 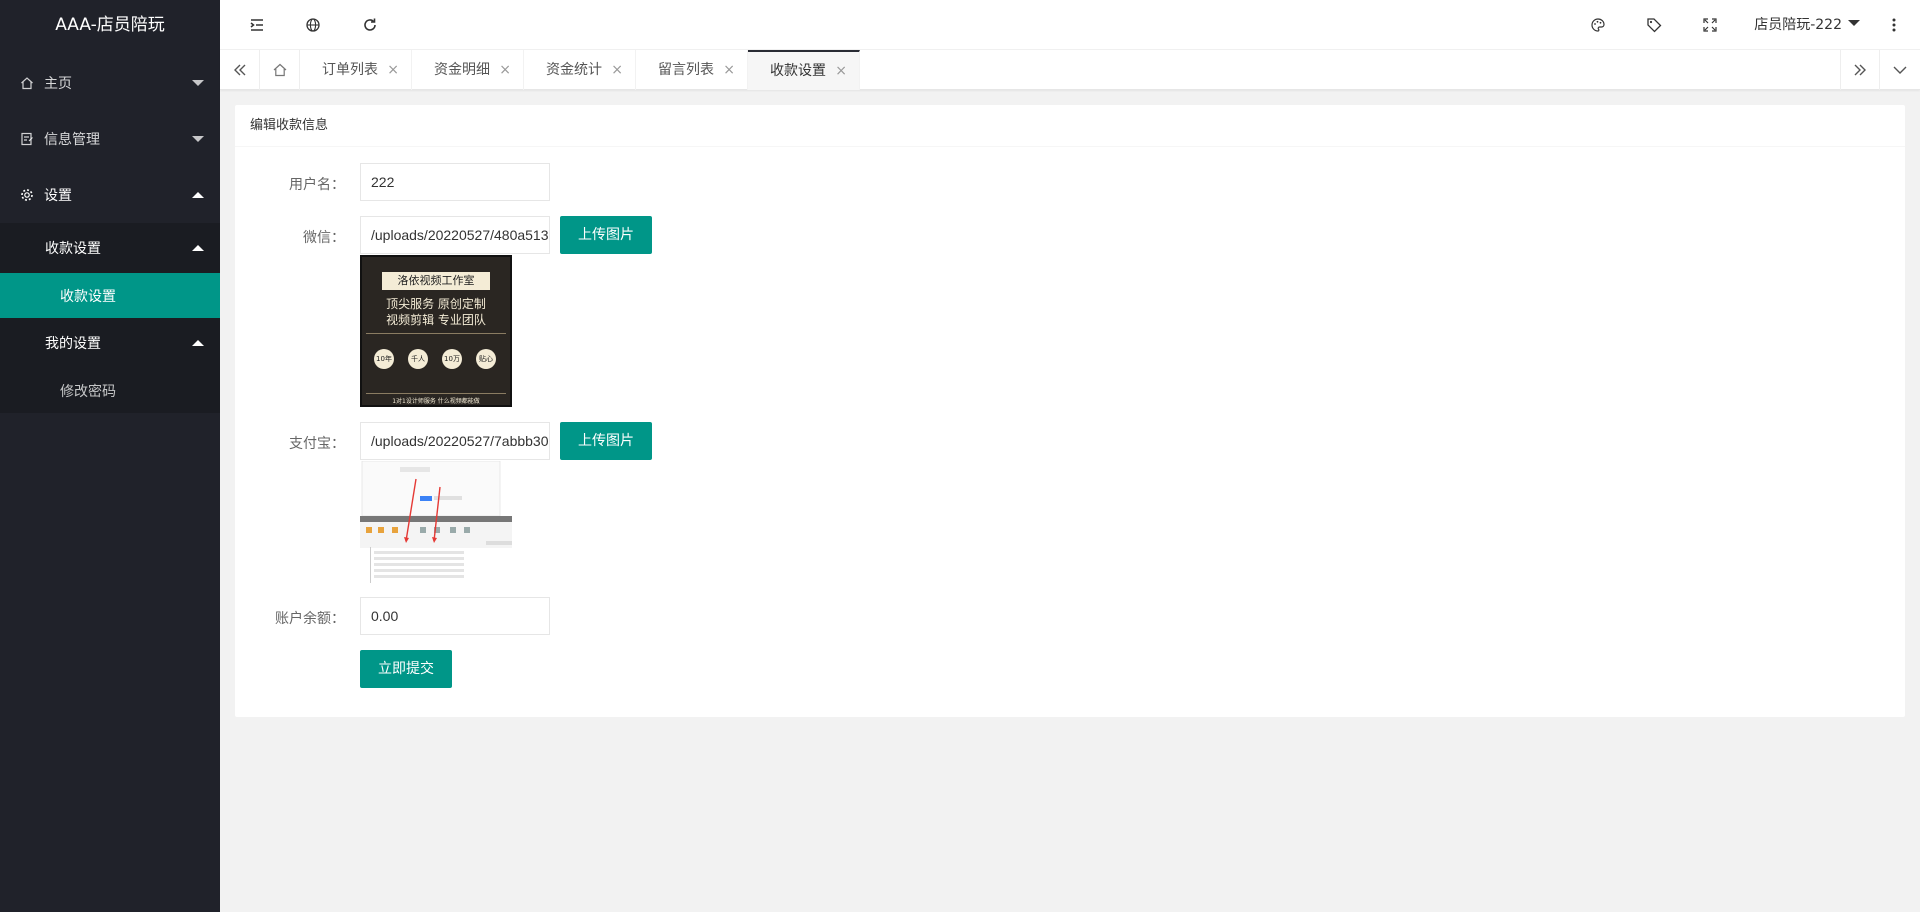 What do you see at coordinates (310, 619) in the screenshot?
I see `balance-label: 账户余额：` at bounding box center [310, 619].